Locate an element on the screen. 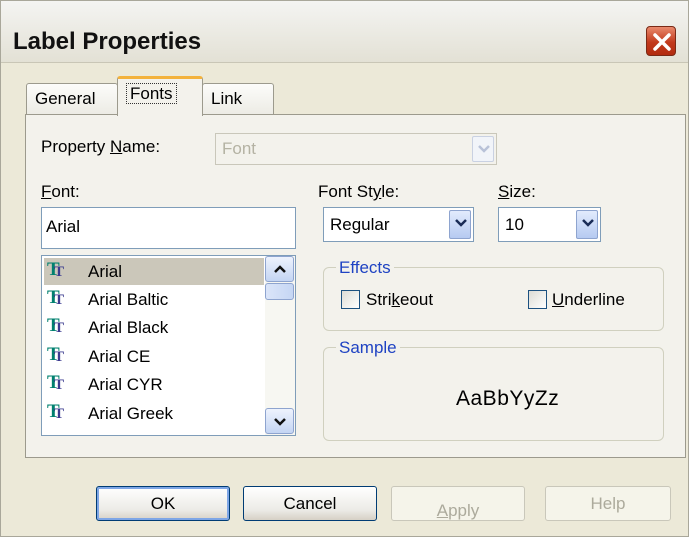 Image resolution: width=689 pixels, height=537 pixels. font-style-label: Font Style: is located at coordinates (359, 191).